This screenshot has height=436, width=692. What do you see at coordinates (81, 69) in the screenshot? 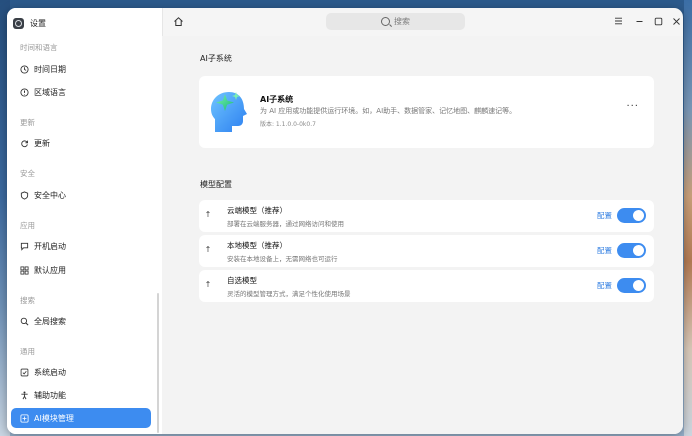
I see `sidebar-item-datetime: 时间日期` at bounding box center [81, 69].